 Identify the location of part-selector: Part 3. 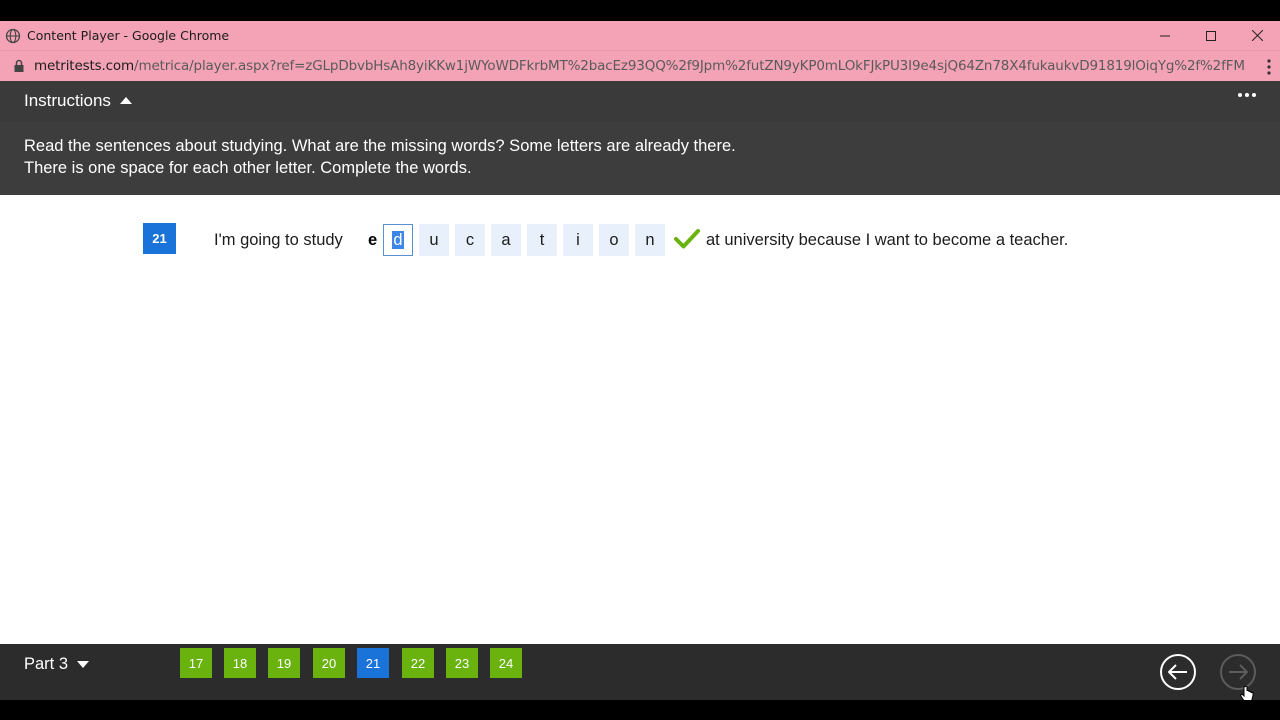
(57, 664).